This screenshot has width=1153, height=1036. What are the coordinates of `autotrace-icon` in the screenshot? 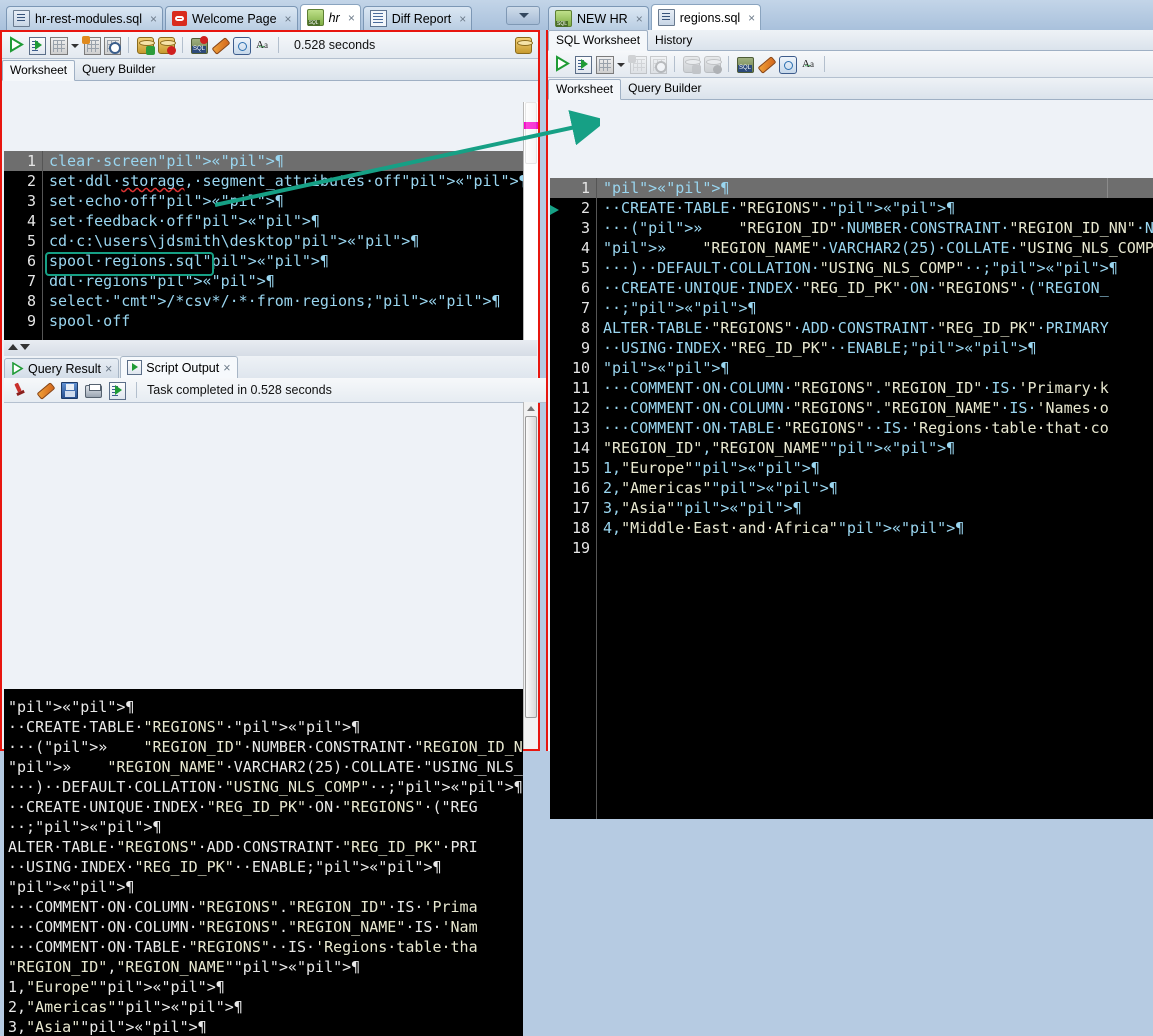 It's located at (91, 45).